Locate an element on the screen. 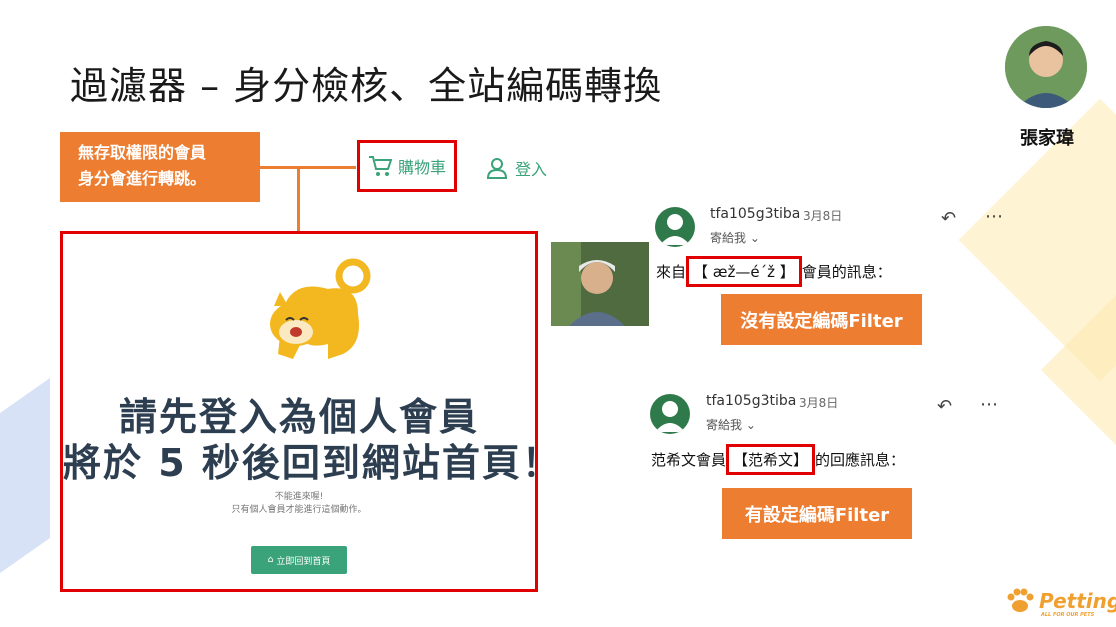  email-message: 范希文會員 【范希文】 的回應訊息： is located at coordinates (778, 459).